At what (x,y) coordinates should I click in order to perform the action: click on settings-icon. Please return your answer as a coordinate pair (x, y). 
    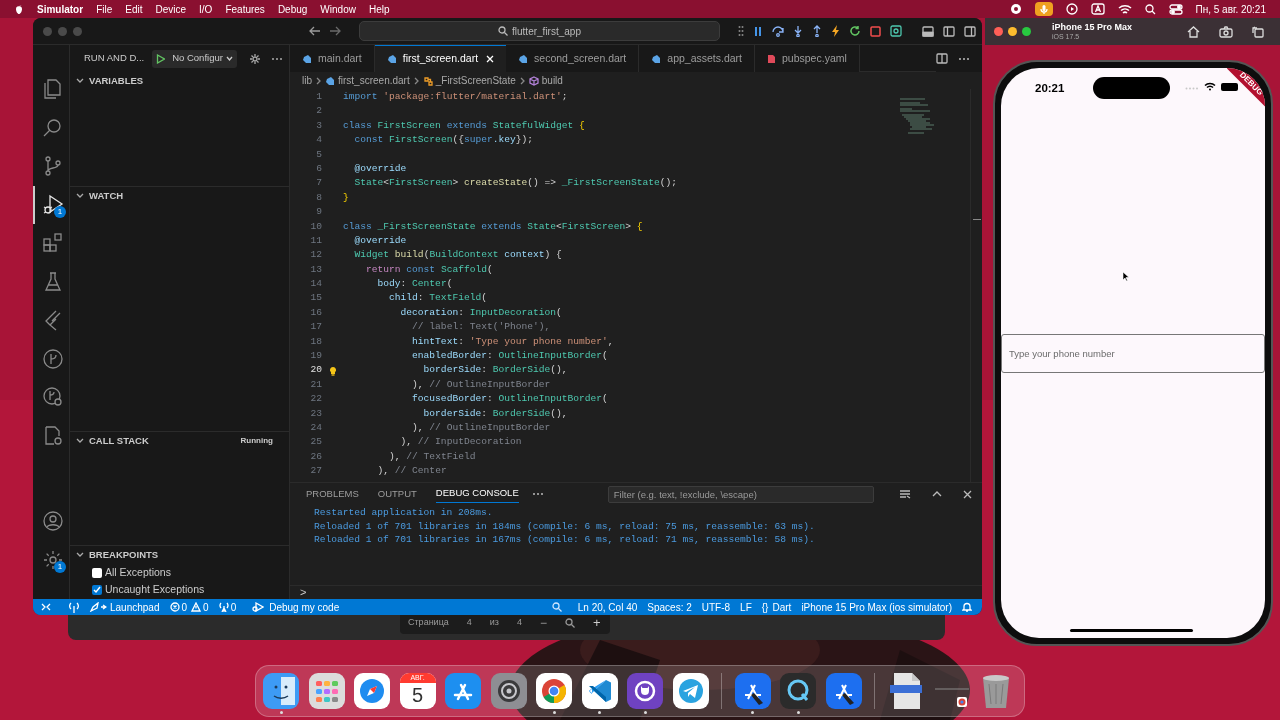
    Looking at the image, I should click on (254, 58).